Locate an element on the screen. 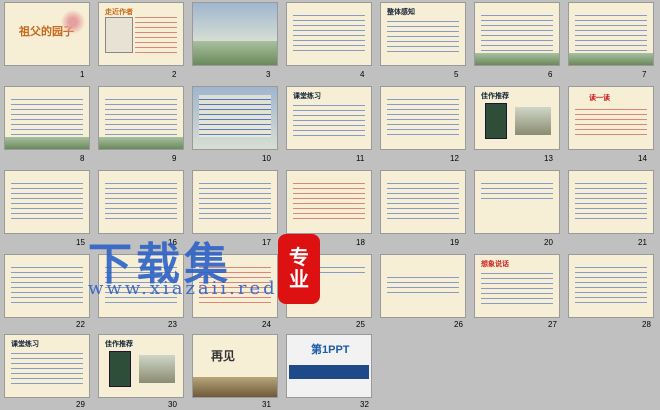  slide-thumb-27: 想象说话 is located at coordinates (517, 286).